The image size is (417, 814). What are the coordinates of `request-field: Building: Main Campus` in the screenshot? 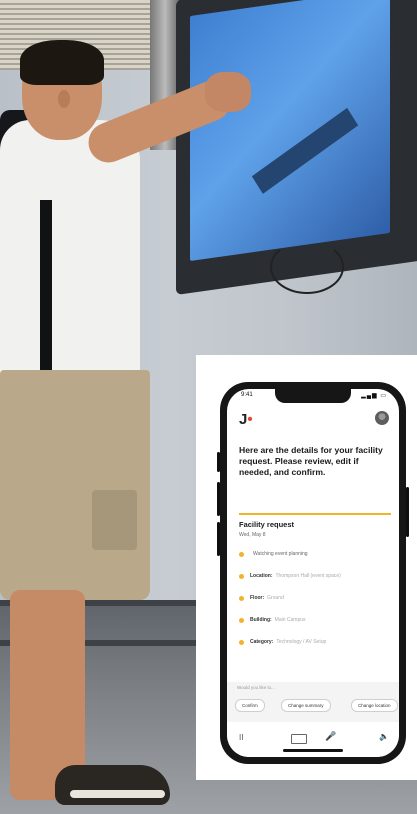 It's located at (314, 620).